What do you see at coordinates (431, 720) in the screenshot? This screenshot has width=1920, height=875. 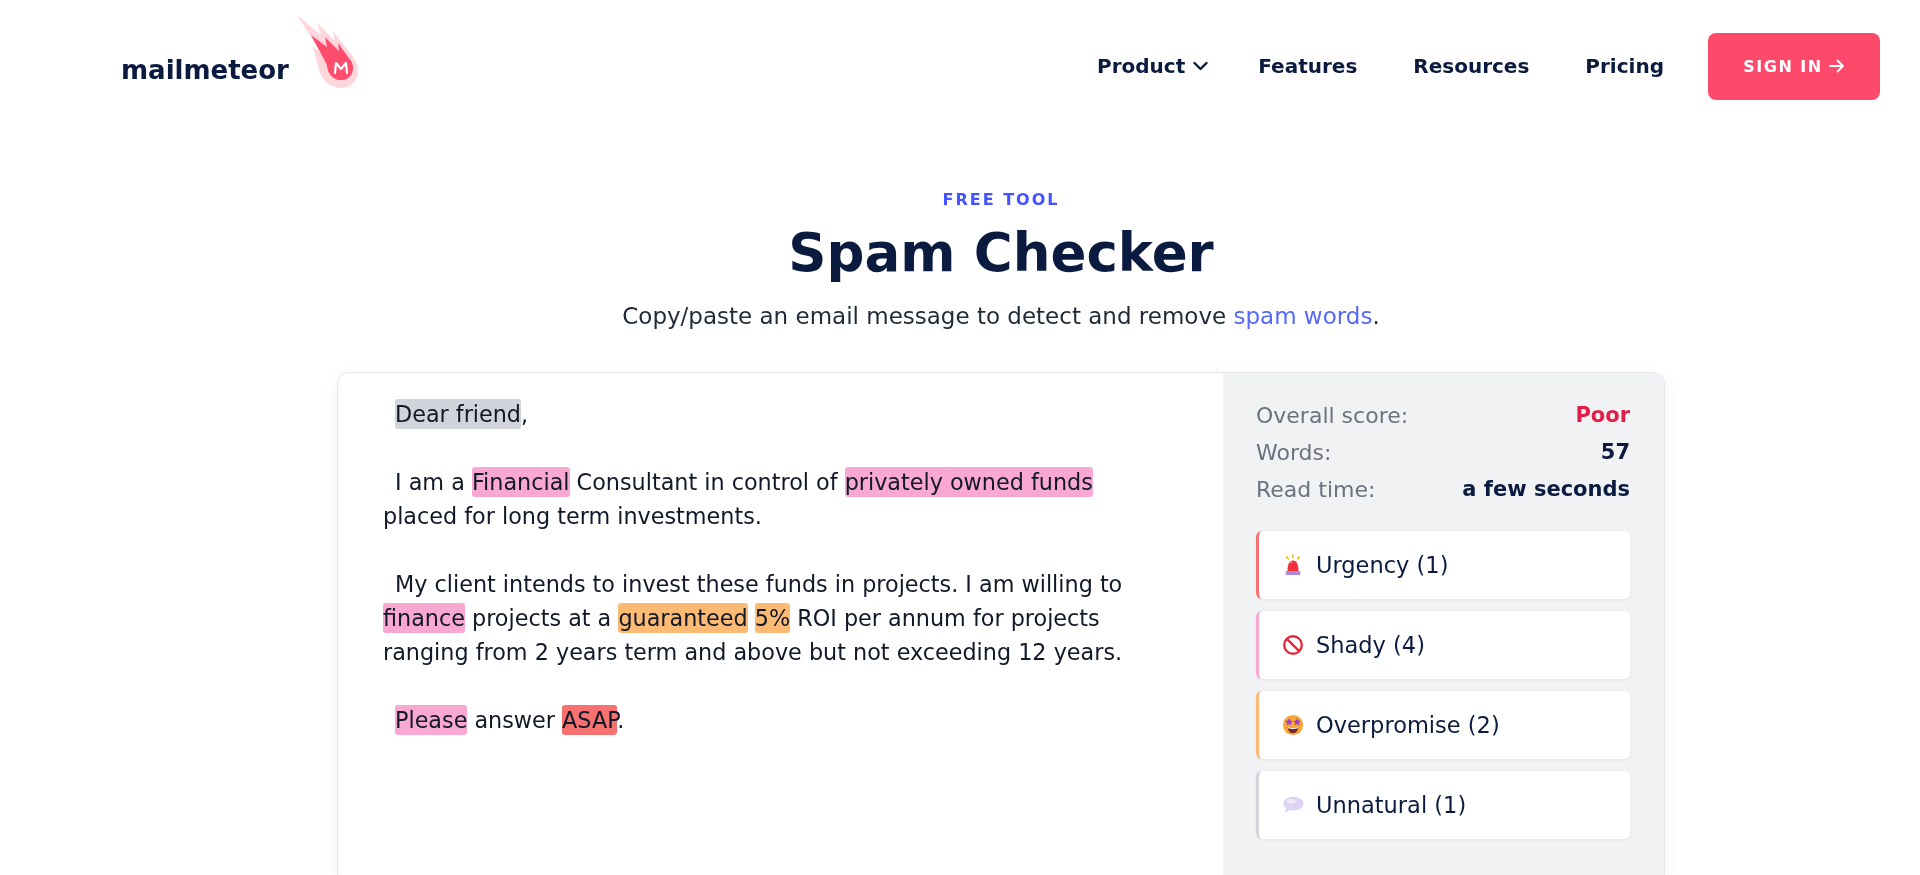 I see `spam-word-highlight: Please` at bounding box center [431, 720].